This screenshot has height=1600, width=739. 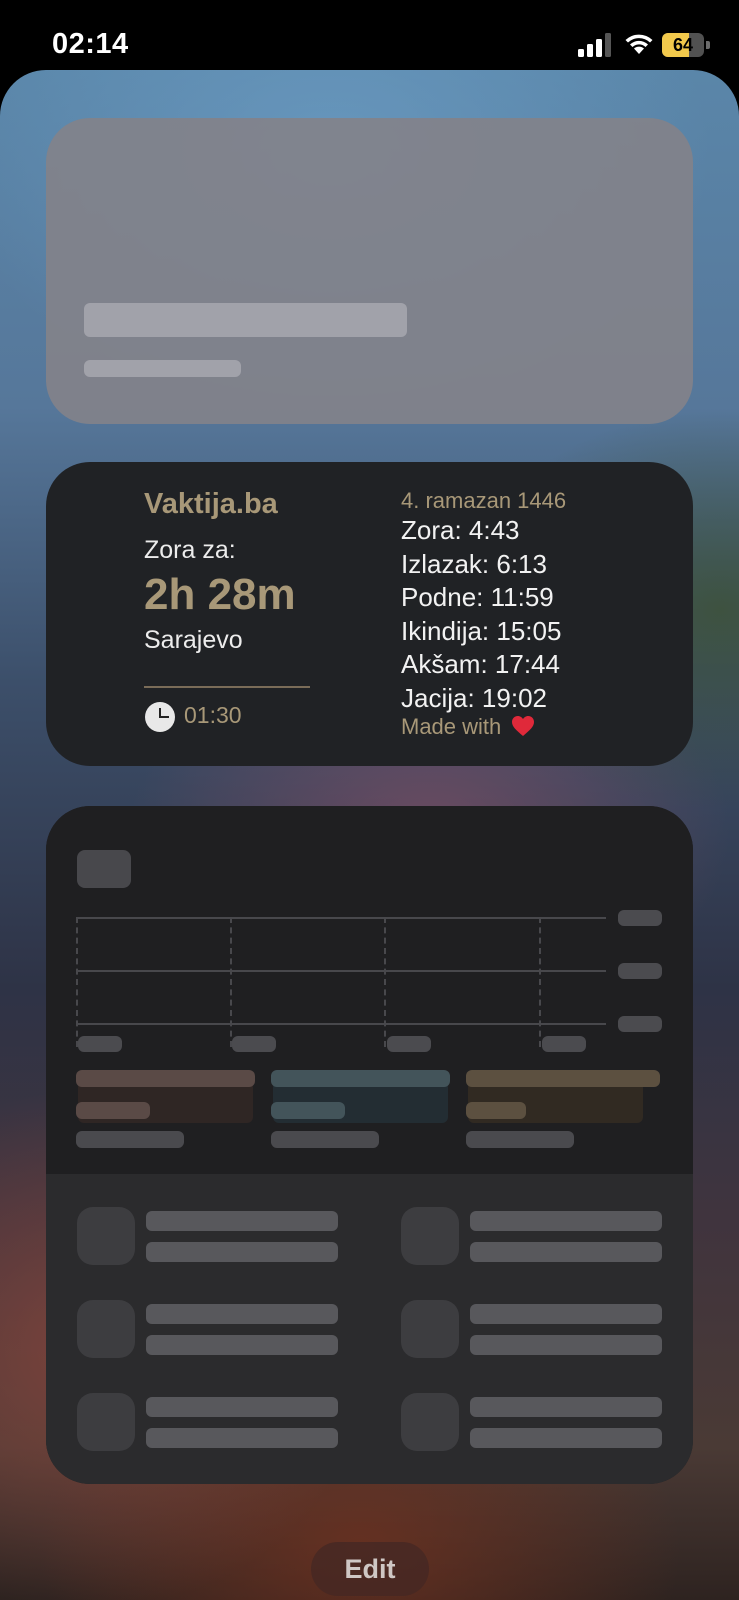 I want to click on clock-icon, so click(x=160, y=717).